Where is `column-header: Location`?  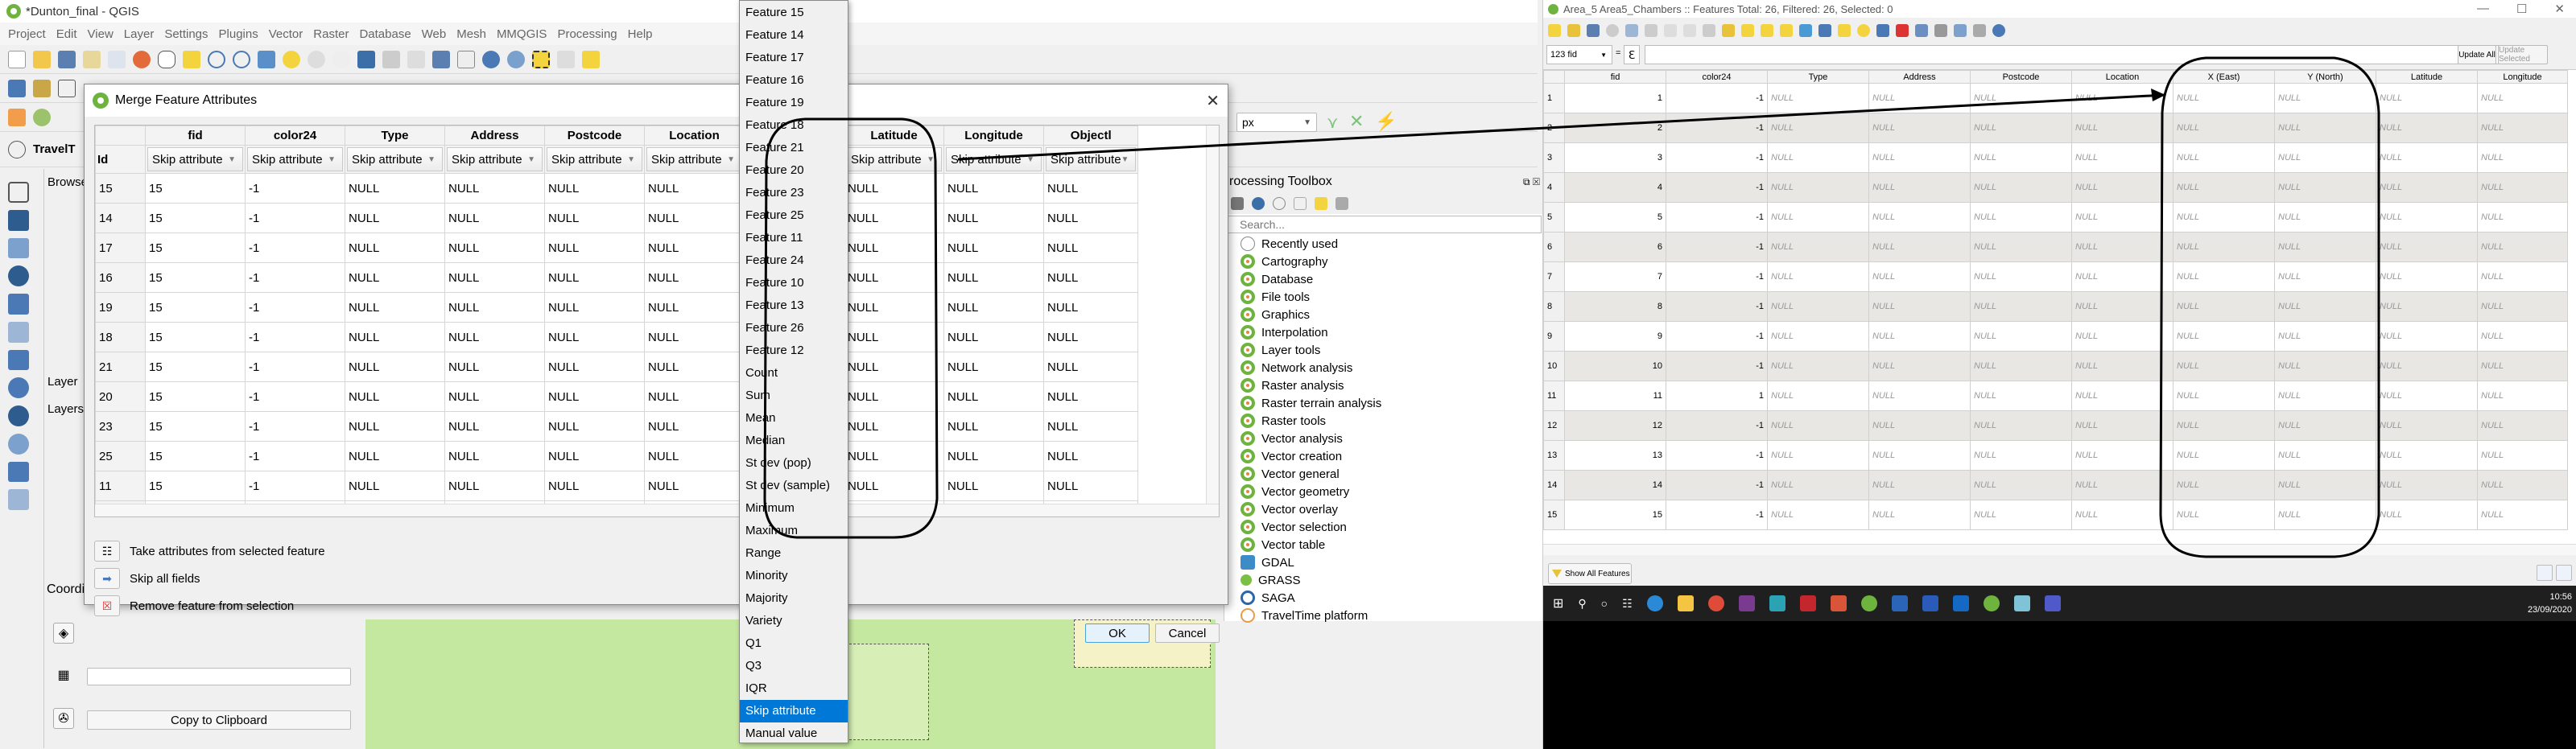 column-header: Location is located at coordinates (2122, 77).